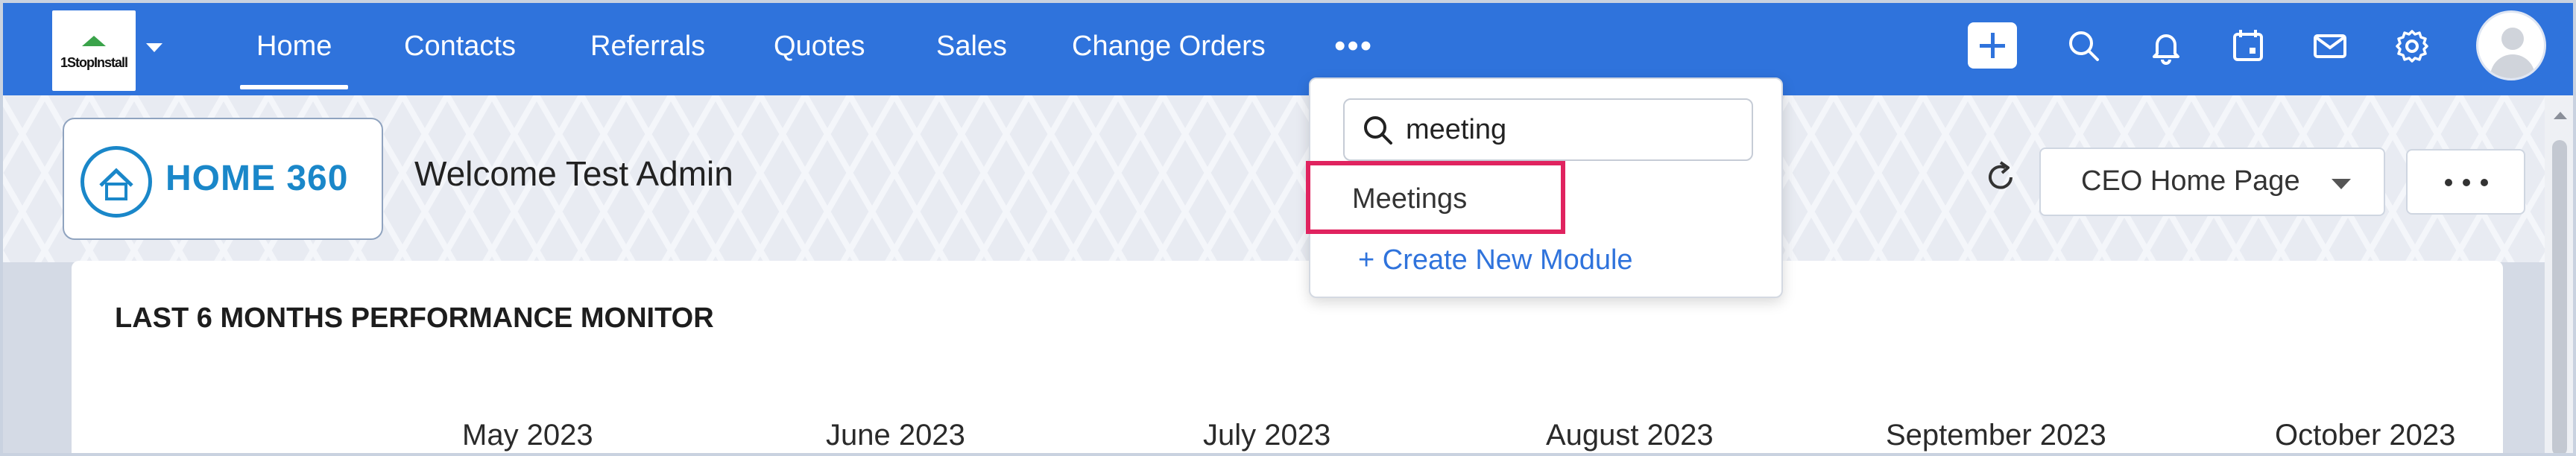  What do you see at coordinates (819, 46) in the screenshot?
I see `tab-quotes: Quotes` at bounding box center [819, 46].